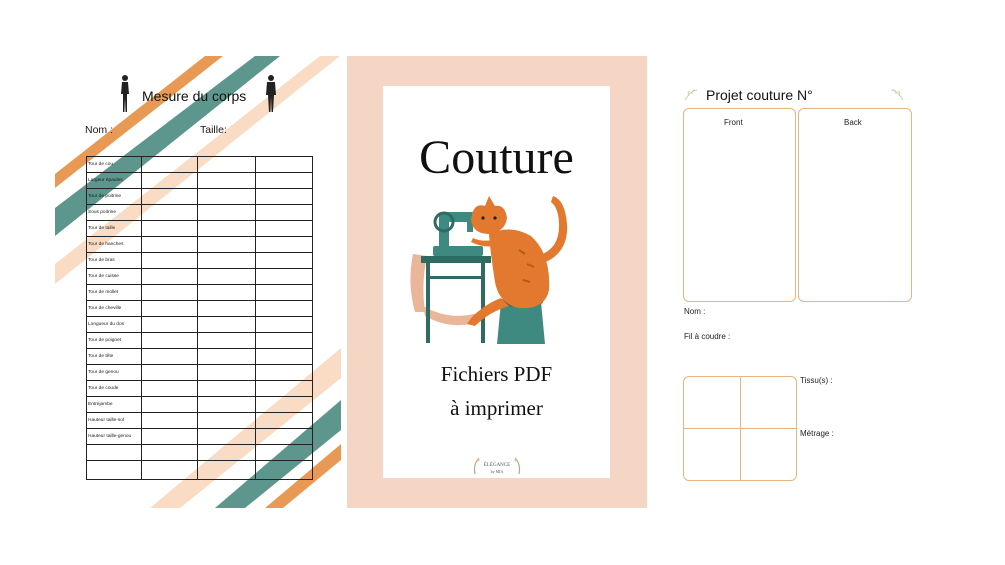 The width and height of the screenshot is (1005, 565). I want to click on row-label: Longueur du dos, so click(114, 324).